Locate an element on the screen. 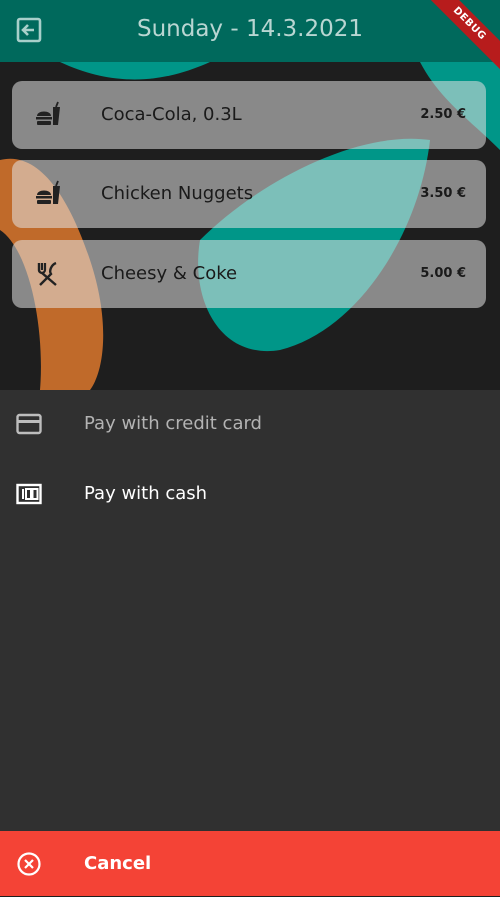 The image size is (500, 897). order-item-price: 5.00 € is located at coordinates (443, 273).